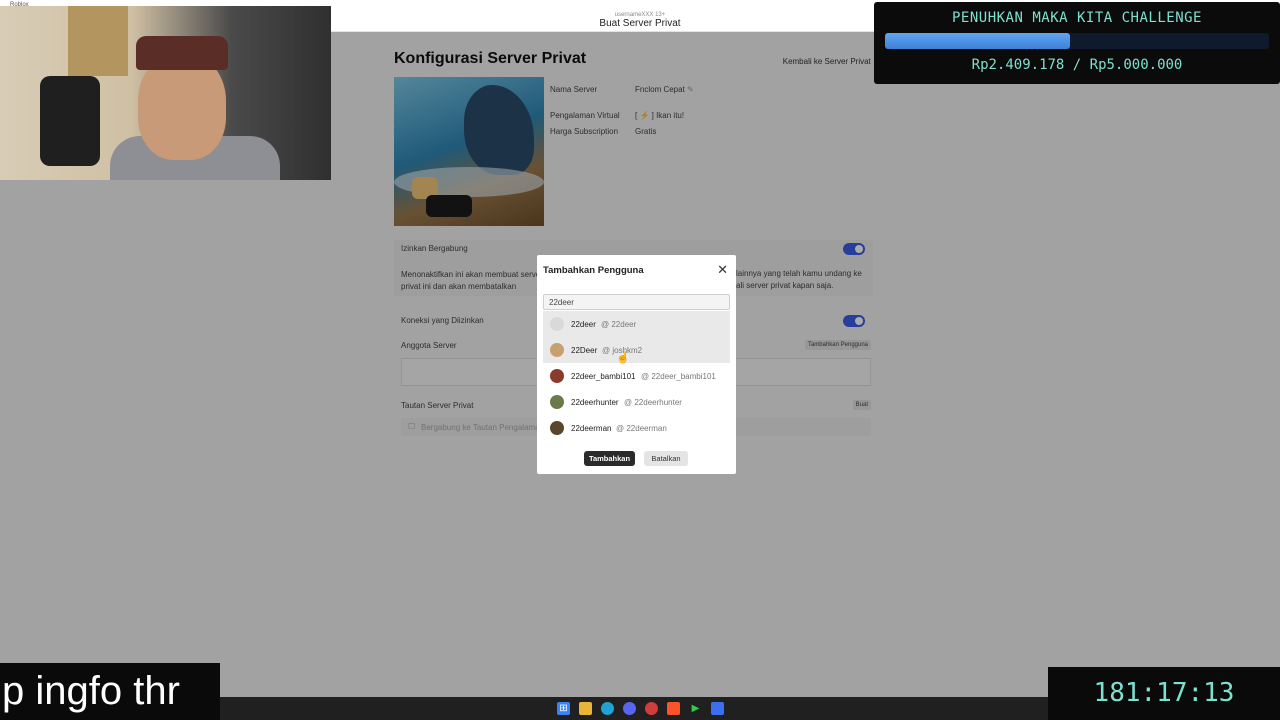 The width and height of the screenshot is (1280, 720). What do you see at coordinates (585, 708) in the screenshot?
I see `file-explorer-icon` at bounding box center [585, 708].